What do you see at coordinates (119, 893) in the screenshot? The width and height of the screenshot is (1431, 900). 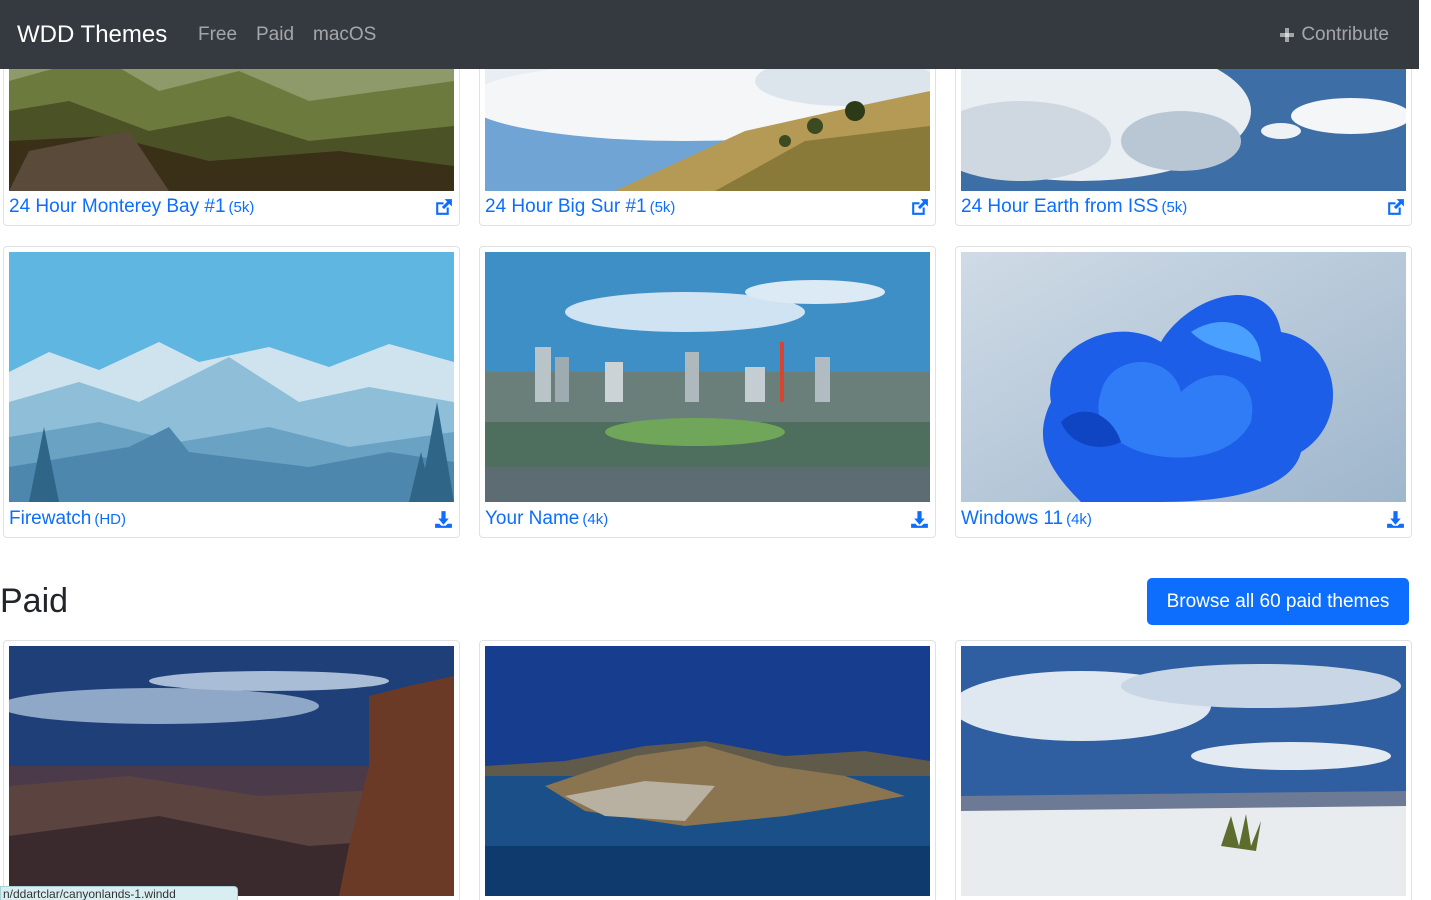 I see `link-status-bar: n/ddartclar/canyonlands-1.windd` at bounding box center [119, 893].